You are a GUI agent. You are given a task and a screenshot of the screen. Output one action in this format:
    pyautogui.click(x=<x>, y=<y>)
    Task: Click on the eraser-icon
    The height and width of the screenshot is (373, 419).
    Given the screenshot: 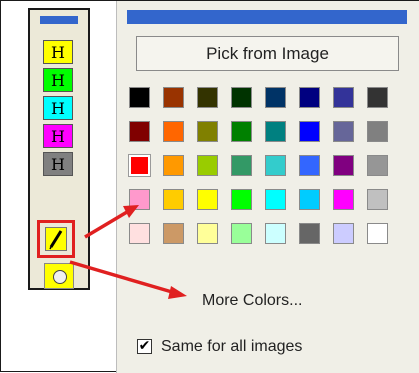 What is the action you would take?
    pyautogui.click(x=60, y=277)
    